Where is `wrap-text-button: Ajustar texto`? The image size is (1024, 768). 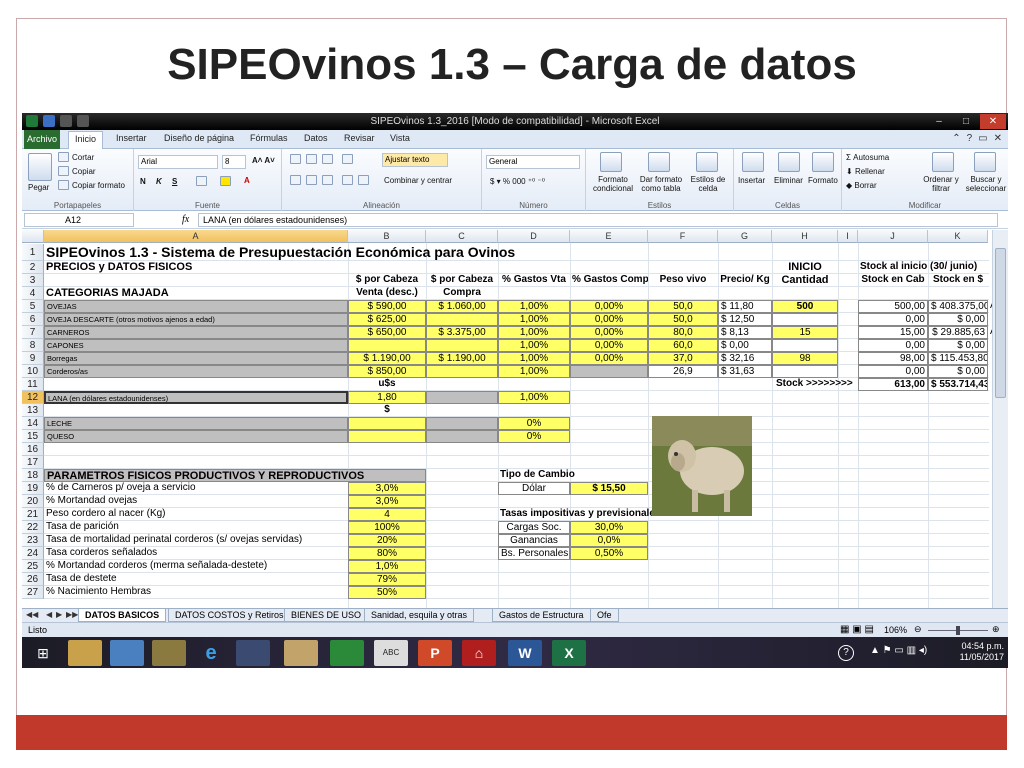
wrap-text-button: Ajustar texto is located at coordinates (415, 160).